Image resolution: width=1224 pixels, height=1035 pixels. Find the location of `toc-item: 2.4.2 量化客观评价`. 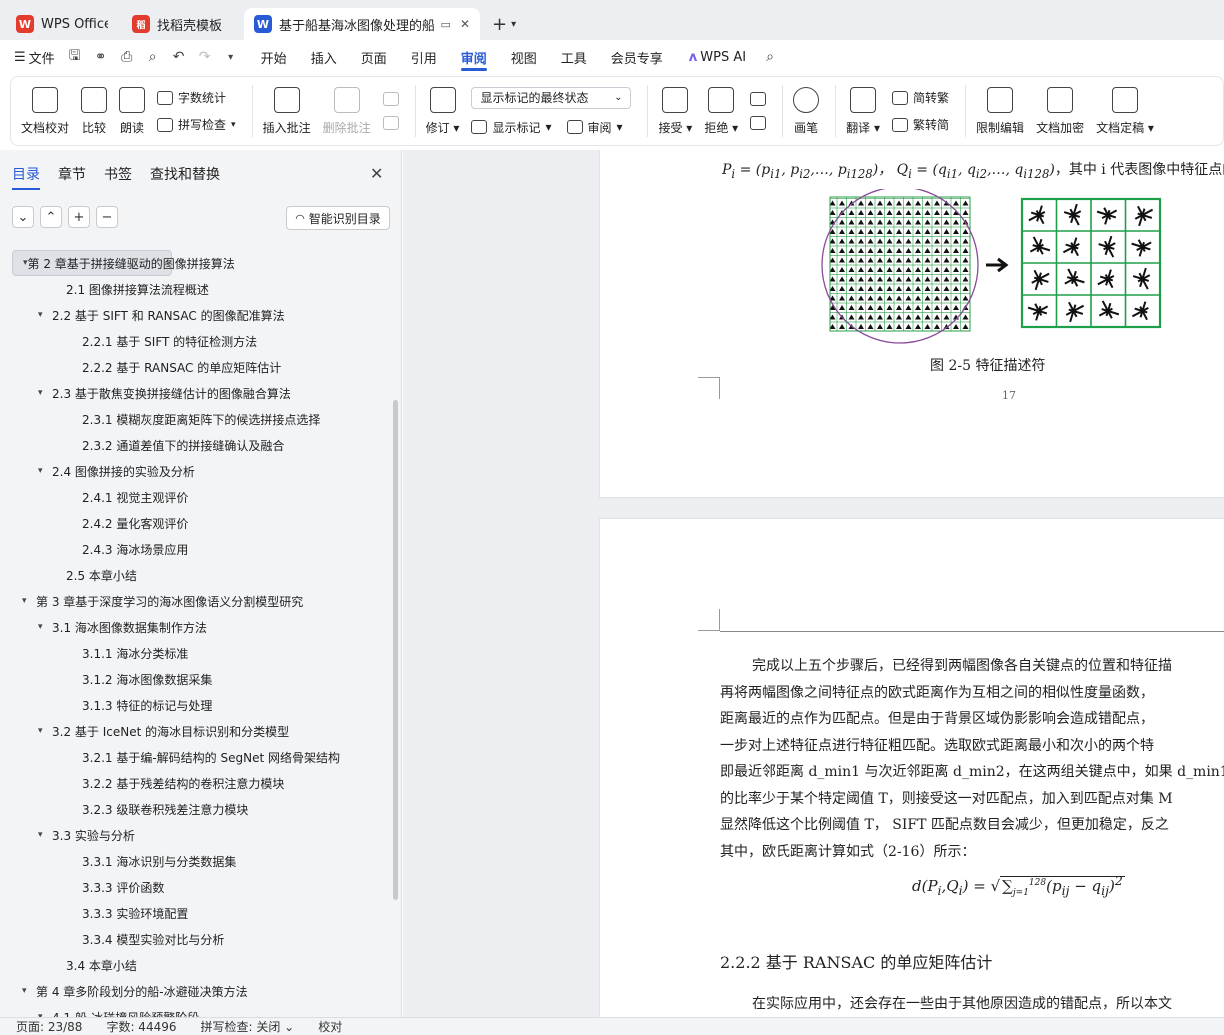

toc-item: 2.4.2 量化客观评价 is located at coordinates (201, 523).